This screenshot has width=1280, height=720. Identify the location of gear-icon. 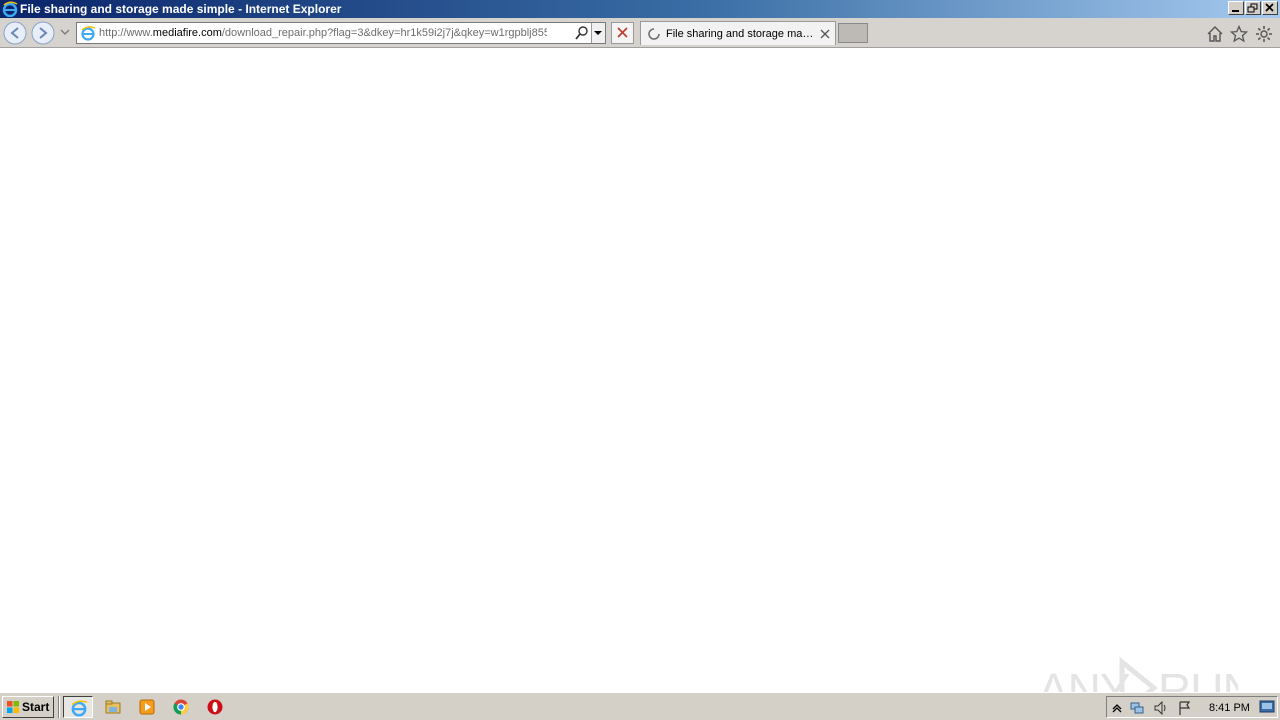
(1264, 34).